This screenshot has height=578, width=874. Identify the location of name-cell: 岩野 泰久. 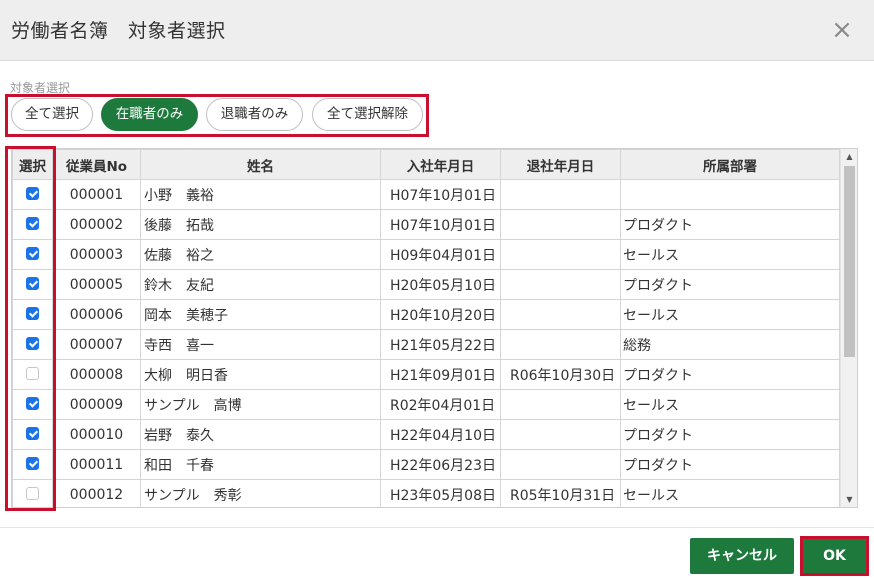
(260, 434).